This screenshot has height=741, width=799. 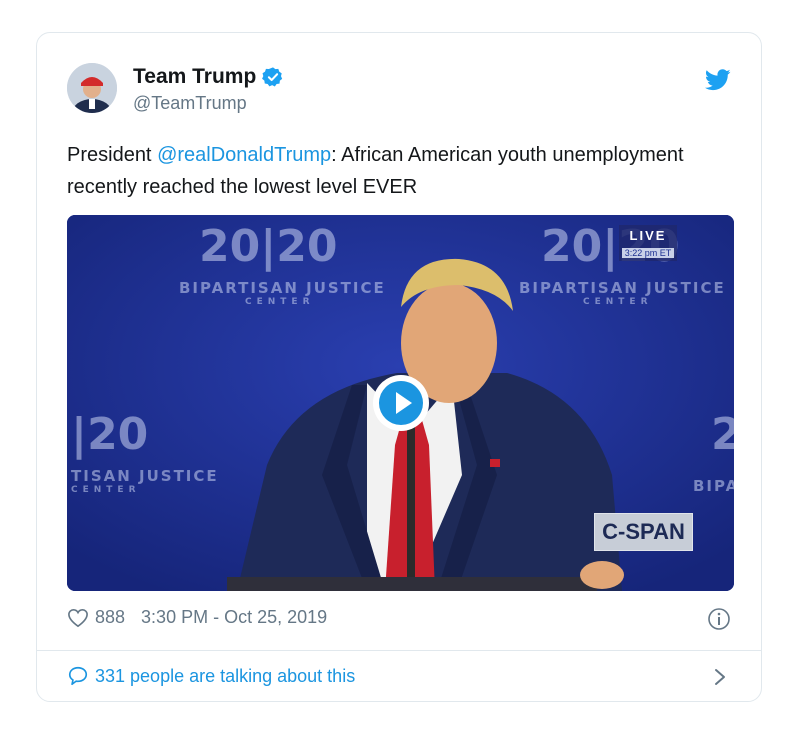 What do you see at coordinates (713, 486) in the screenshot?
I see `backdrop-title-far-right: BIPA` at bounding box center [713, 486].